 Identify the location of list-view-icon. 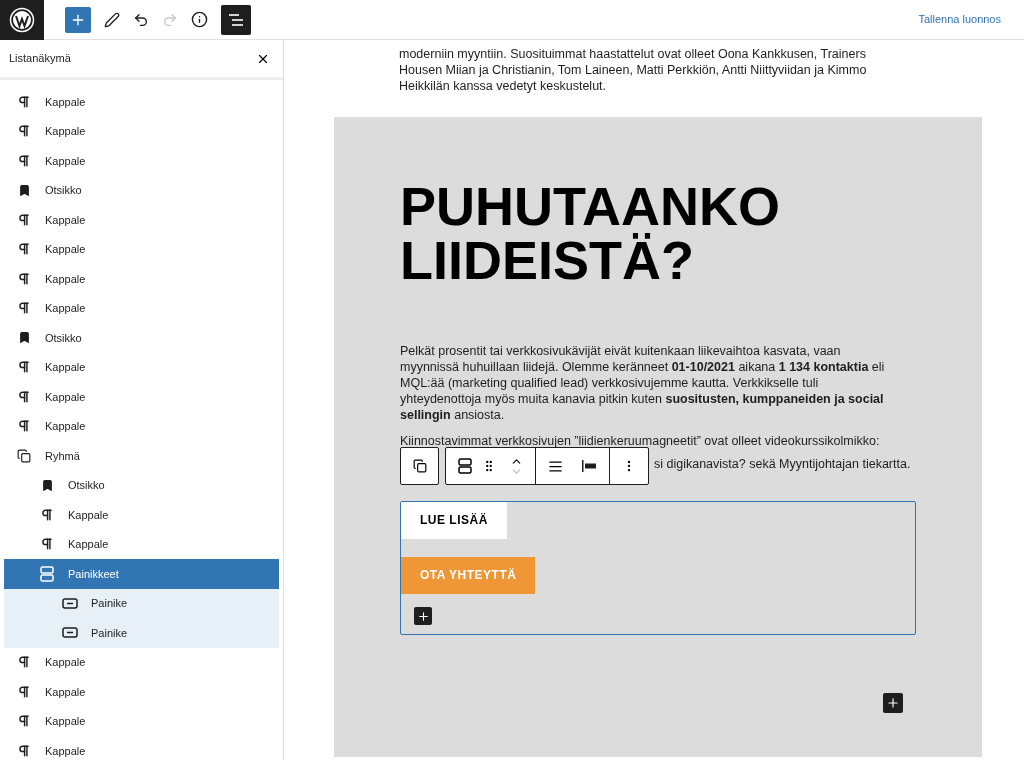
(236, 19).